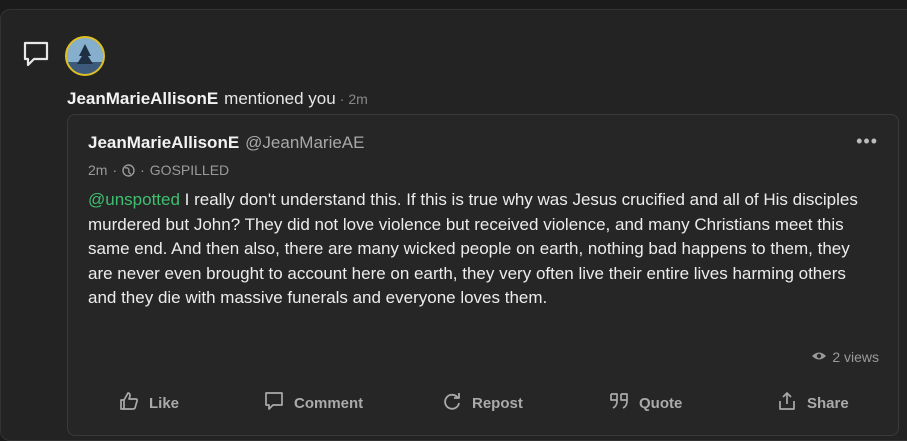 This screenshot has height=441, width=907. I want to click on quote-button: Quote, so click(645, 403).